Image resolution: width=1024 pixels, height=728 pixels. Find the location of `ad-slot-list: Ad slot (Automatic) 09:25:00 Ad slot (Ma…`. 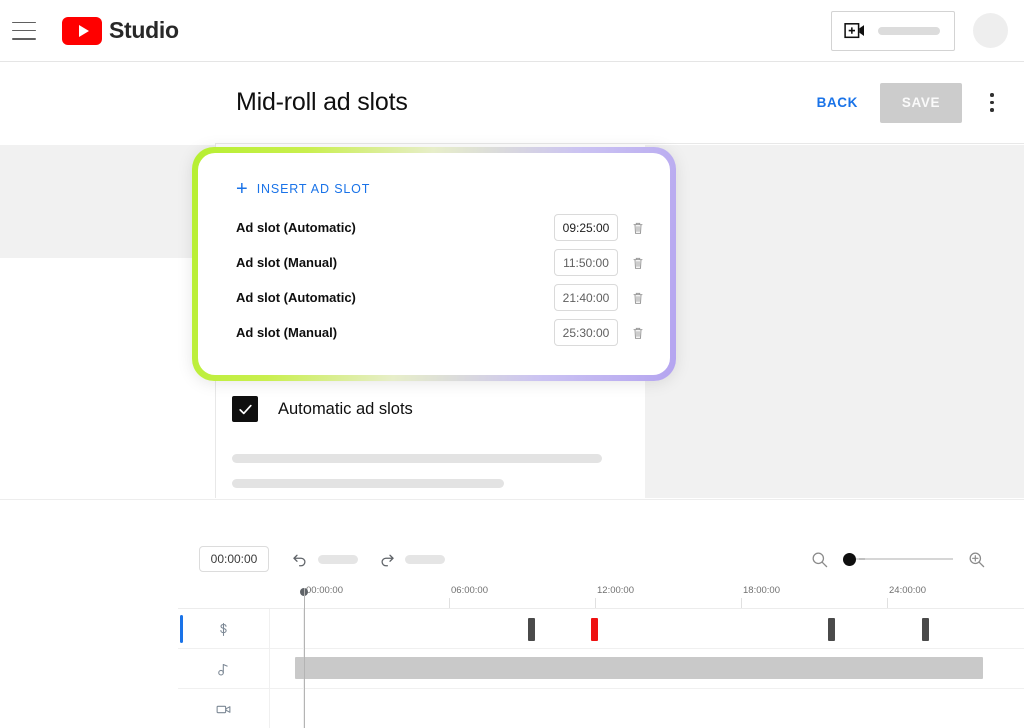

ad-slot-list: Ad slot (Automatic) 09:25:00 Ad slot (Ma… is located at coordinates (441, 280).